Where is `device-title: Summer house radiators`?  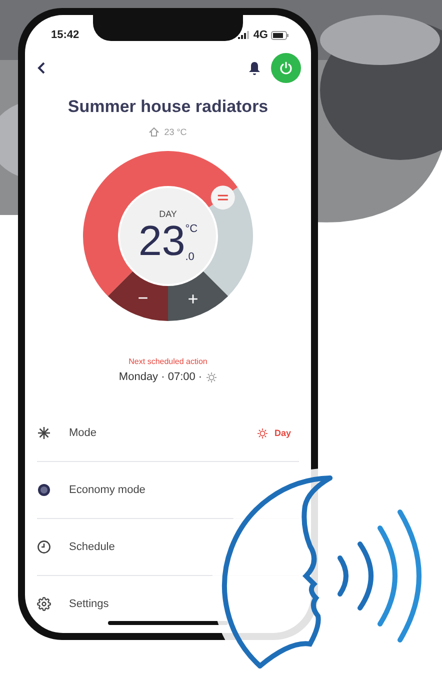 device-title: Summer house radiators is located at coordinates (168, 107).